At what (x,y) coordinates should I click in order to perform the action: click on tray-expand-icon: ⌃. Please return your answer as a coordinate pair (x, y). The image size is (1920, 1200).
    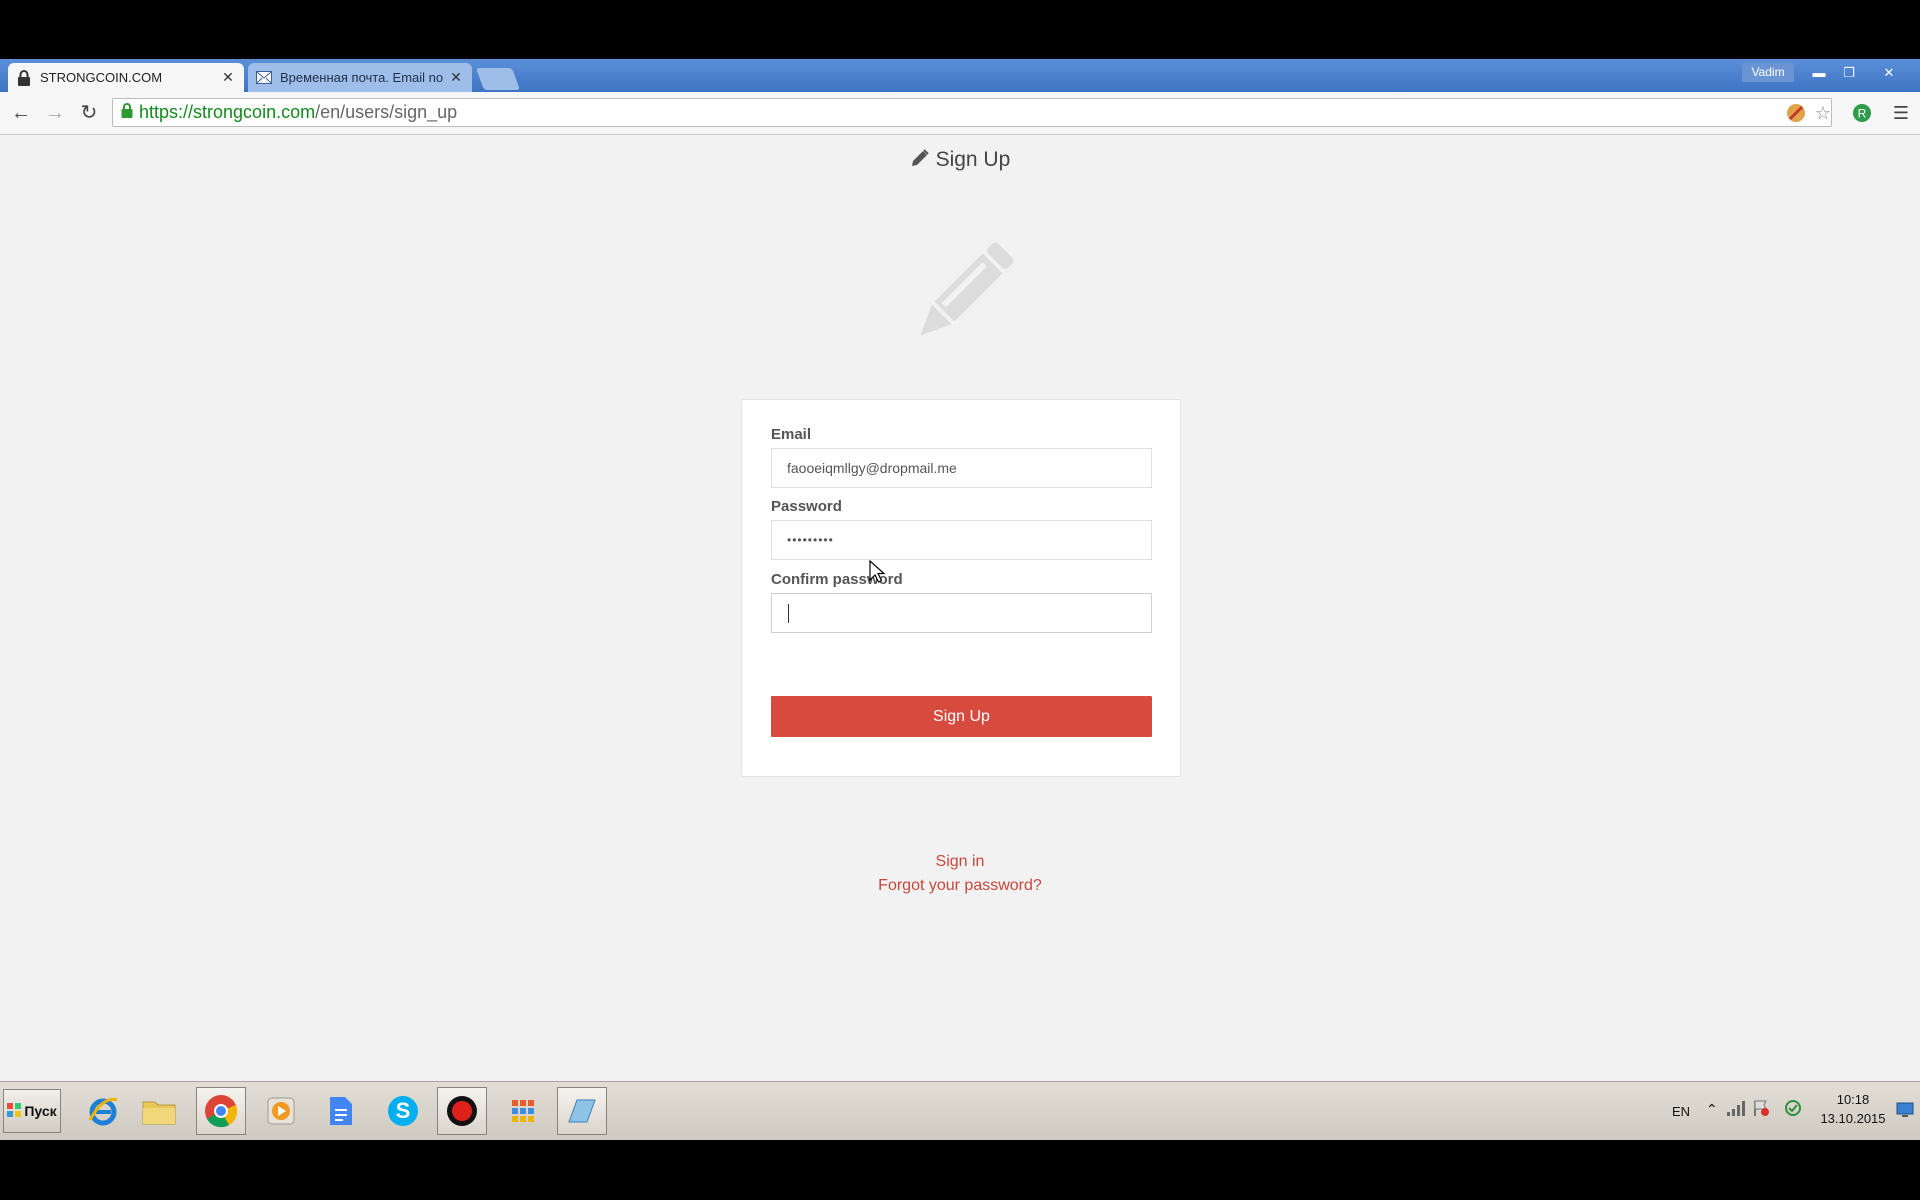
    Looking at the image, I should click on (1712, 1109).